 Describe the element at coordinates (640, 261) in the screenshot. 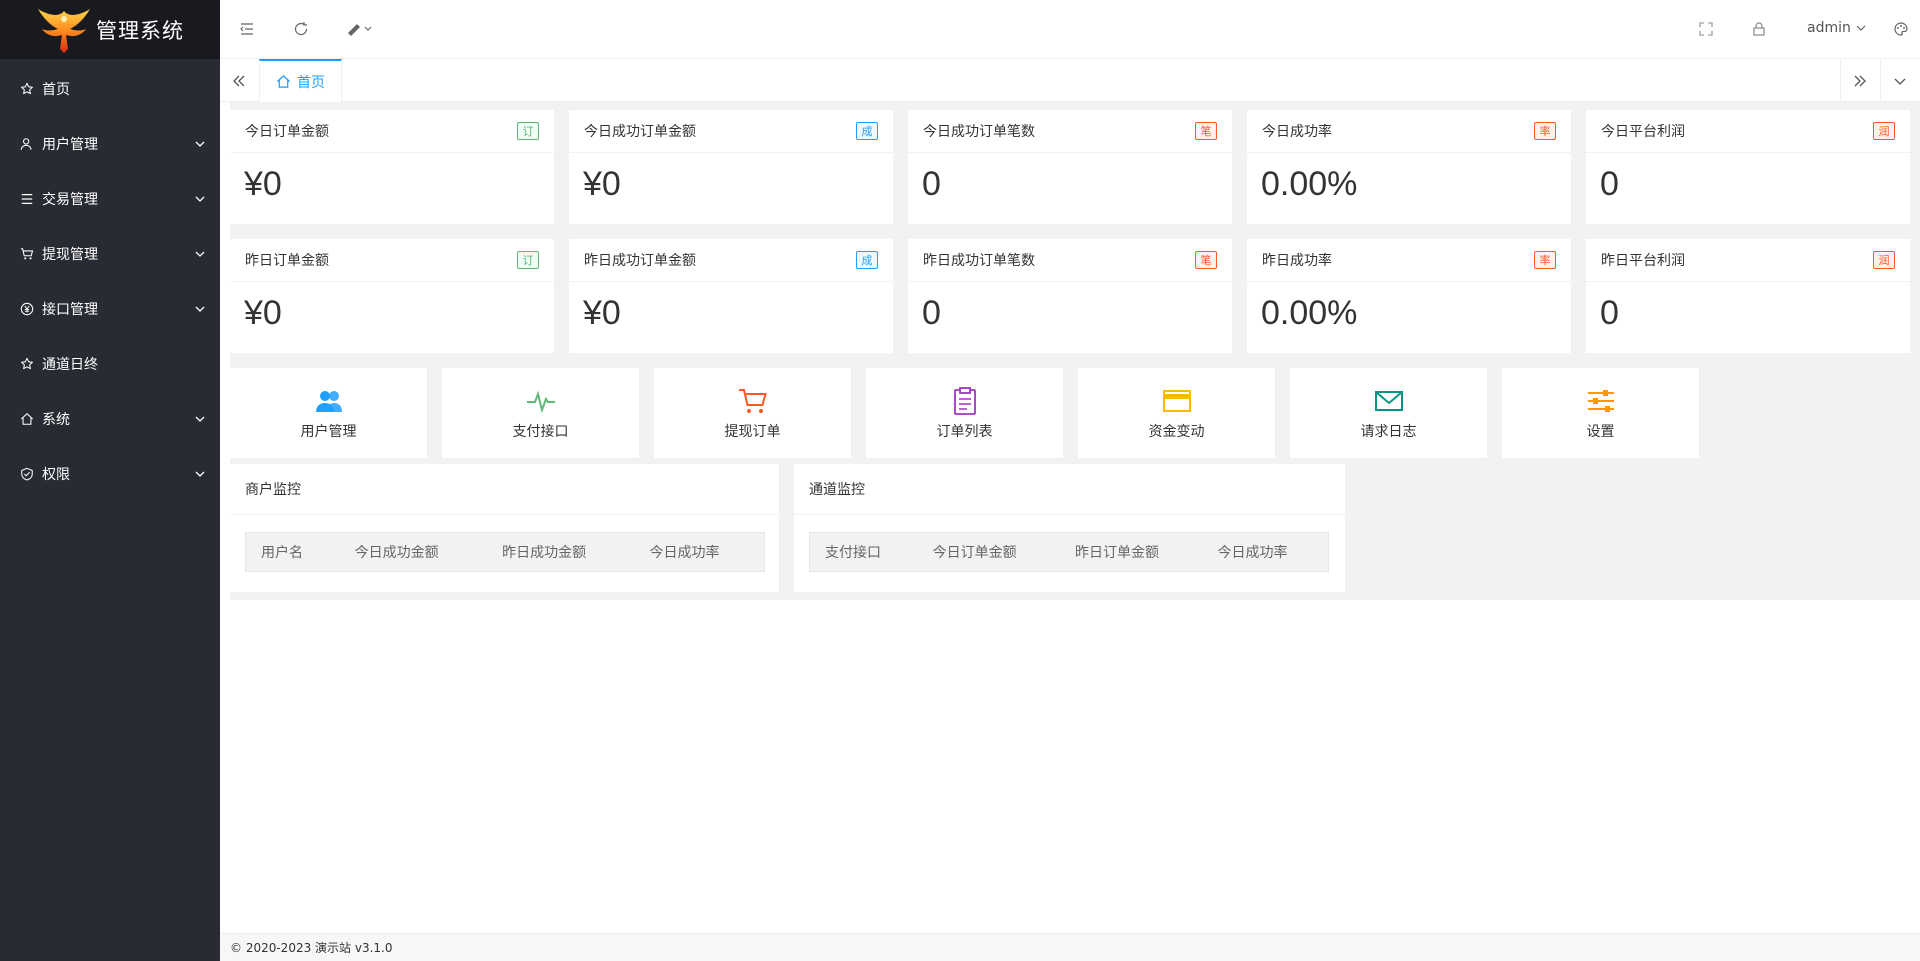

I see `stat-title: 昨日成功订单金额` at that location.